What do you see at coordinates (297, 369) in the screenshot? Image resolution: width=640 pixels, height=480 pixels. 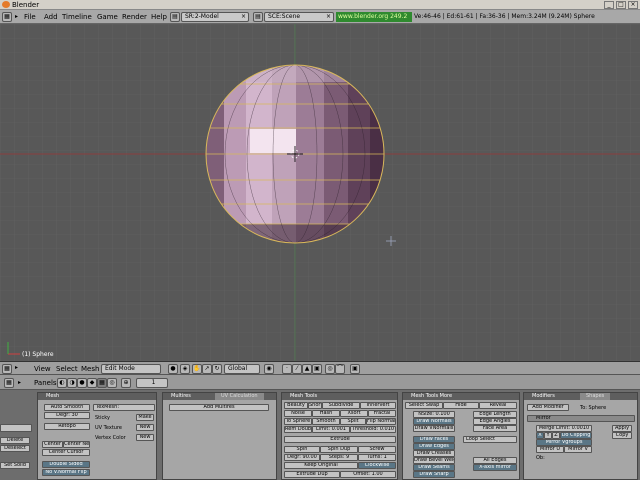 I see `edge-select-icon: ⁄` at bounding box center [297, 369].